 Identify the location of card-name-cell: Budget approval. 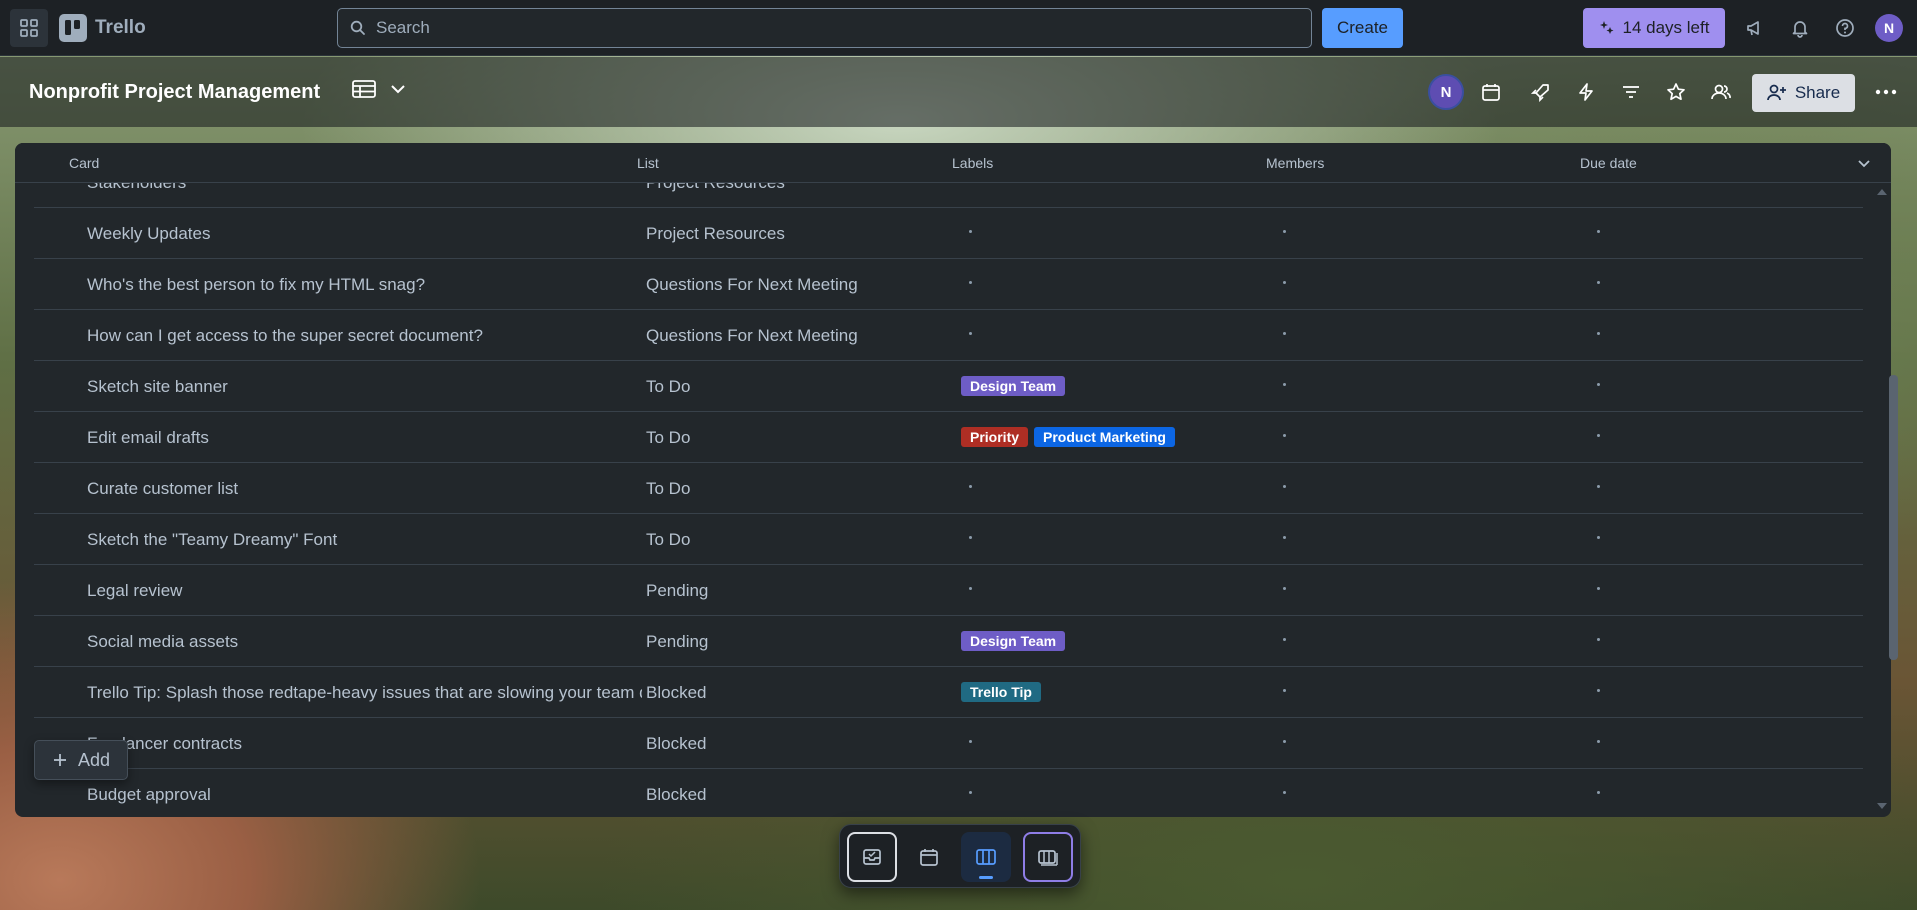
(364, 795).